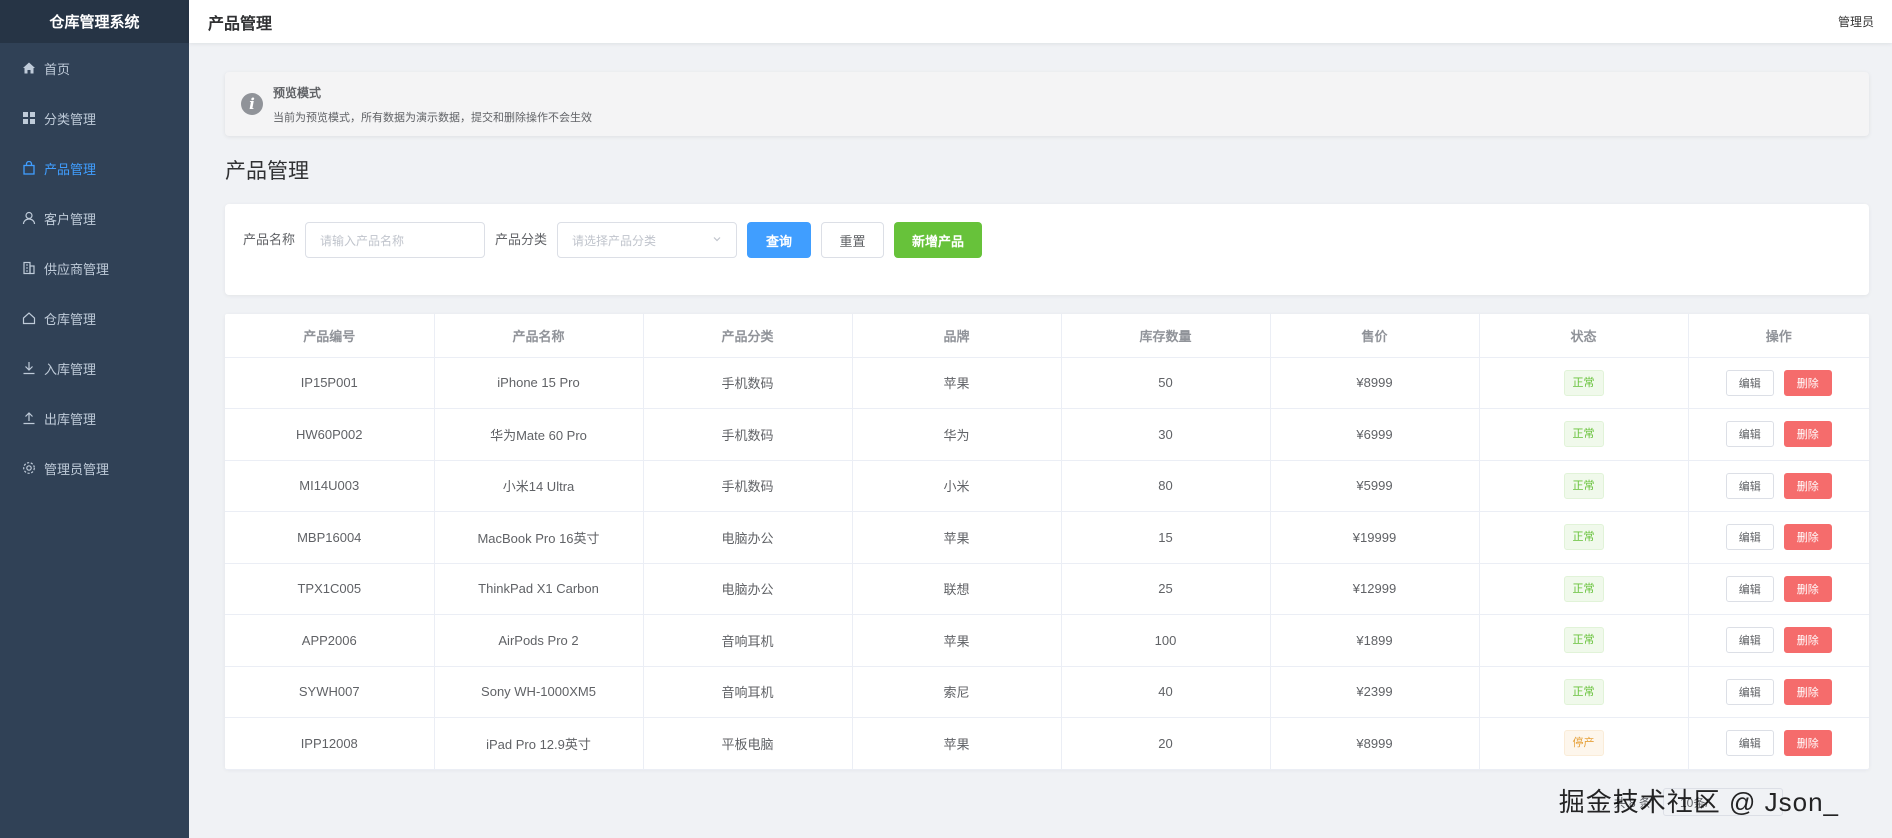 This screenshot has height=838, width=1892. I want to click on column-header: 状态, so click(1584, 336).